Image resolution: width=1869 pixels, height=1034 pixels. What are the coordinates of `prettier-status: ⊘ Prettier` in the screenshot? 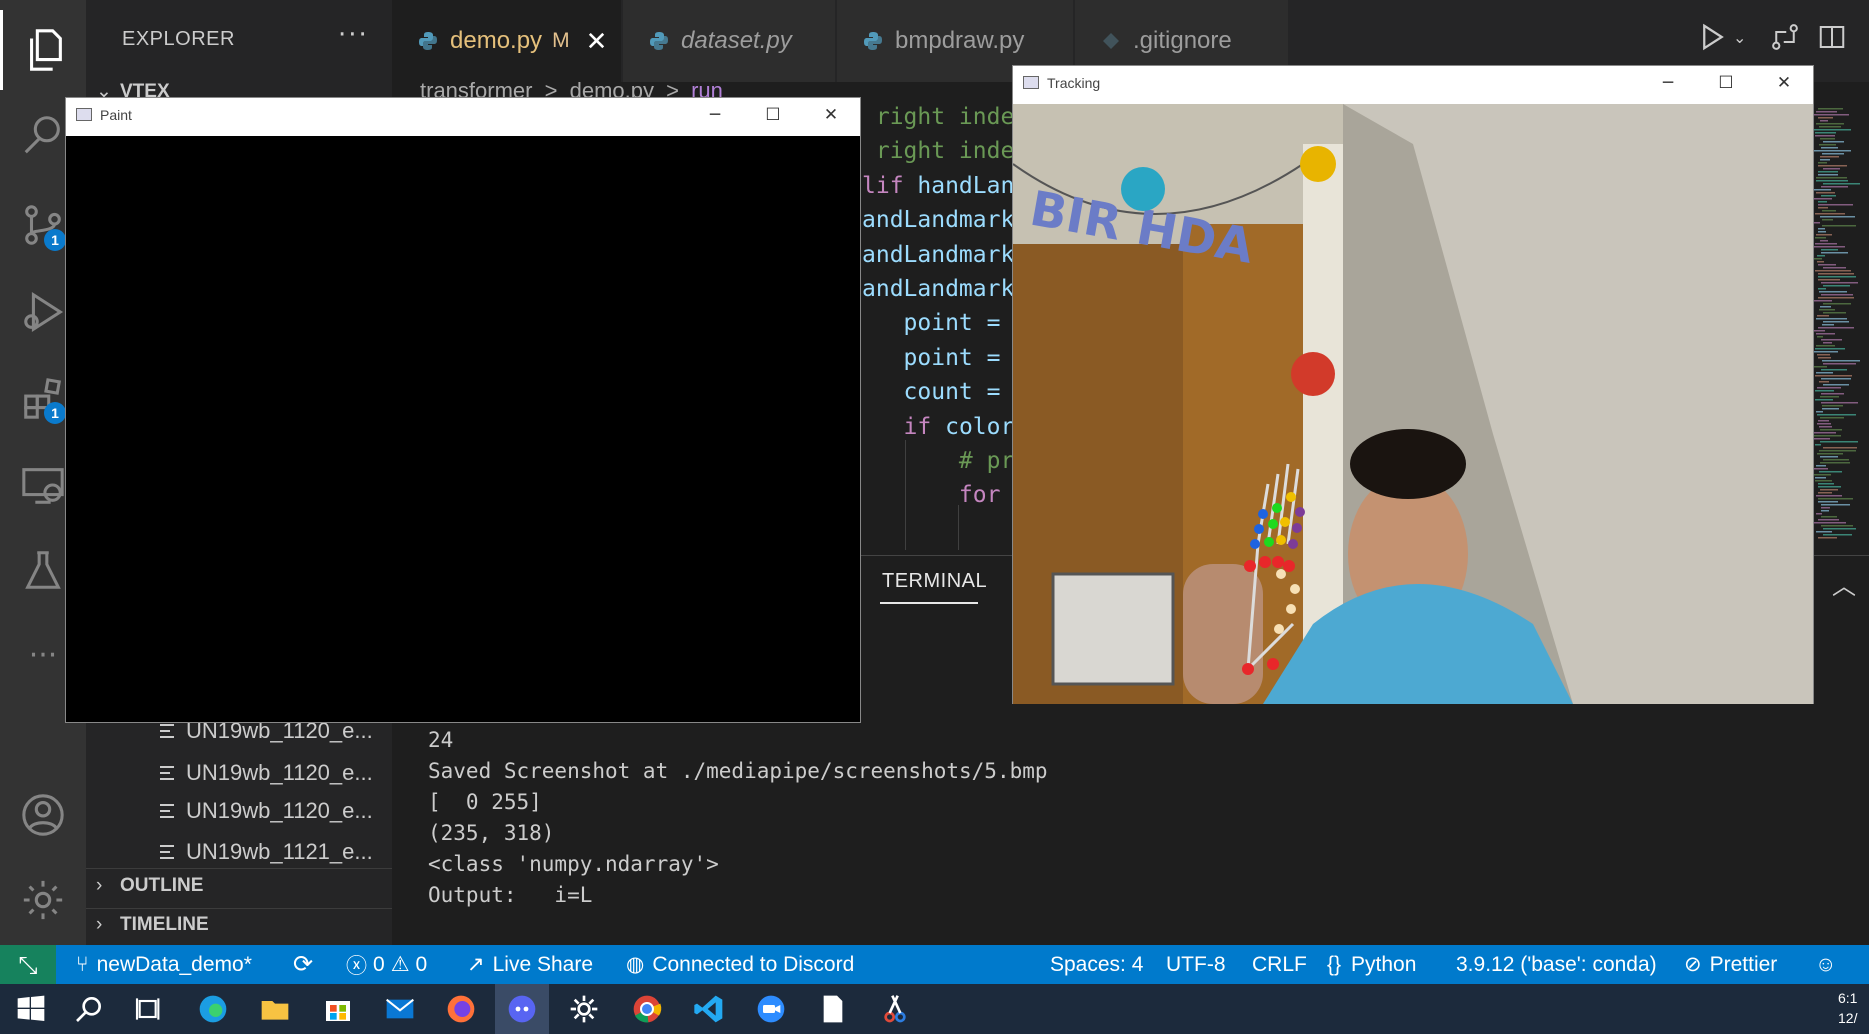 It's located at (1730, 964).